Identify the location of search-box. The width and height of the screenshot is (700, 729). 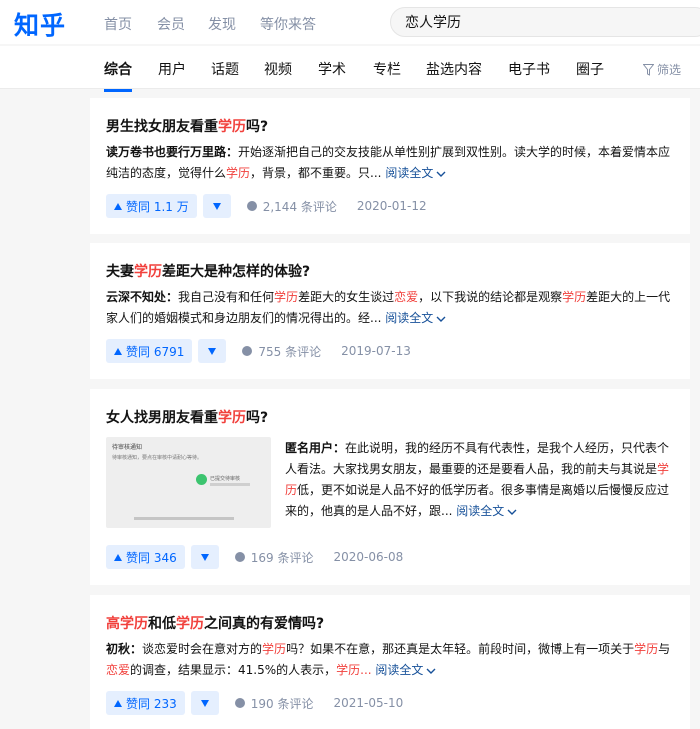
(545, 22).